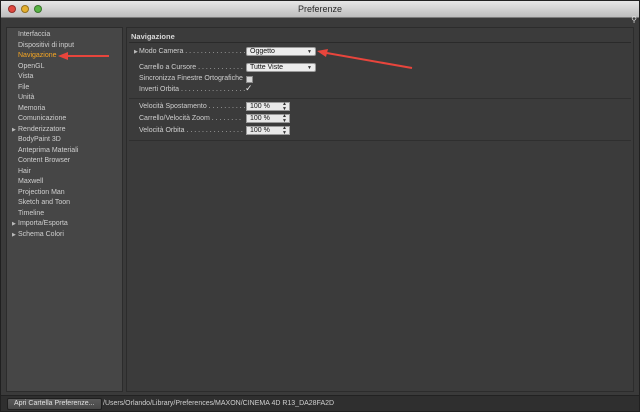 This screenshot has width=640, height=412. What do you see at coordinates (281, 67) in the screenshot?
I see `carrello-cursore-select: Tutte Viste ▼` at bounding box center [281, 67].